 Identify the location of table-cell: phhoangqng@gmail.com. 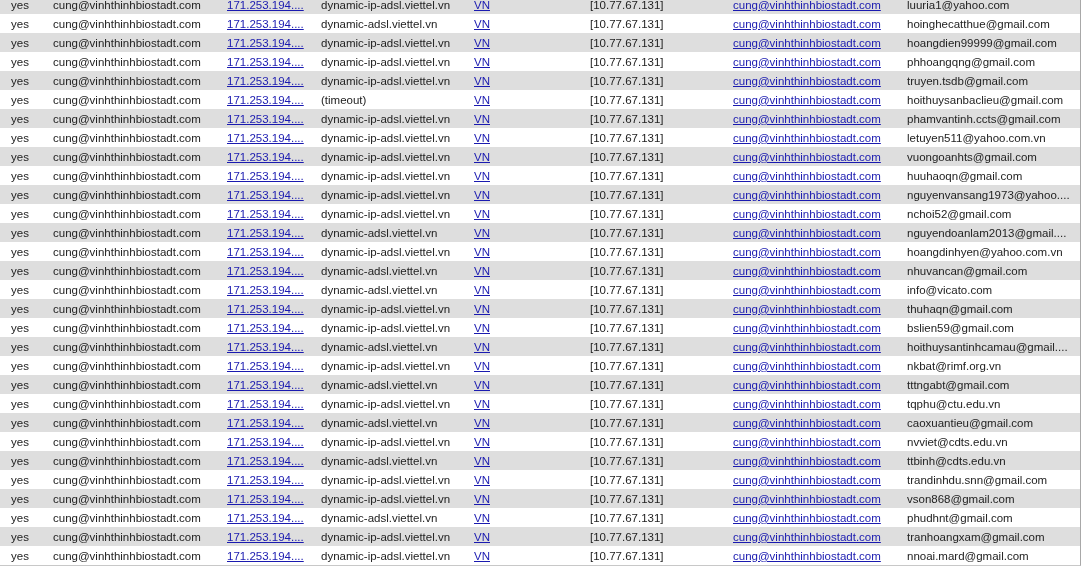
(971, 61).